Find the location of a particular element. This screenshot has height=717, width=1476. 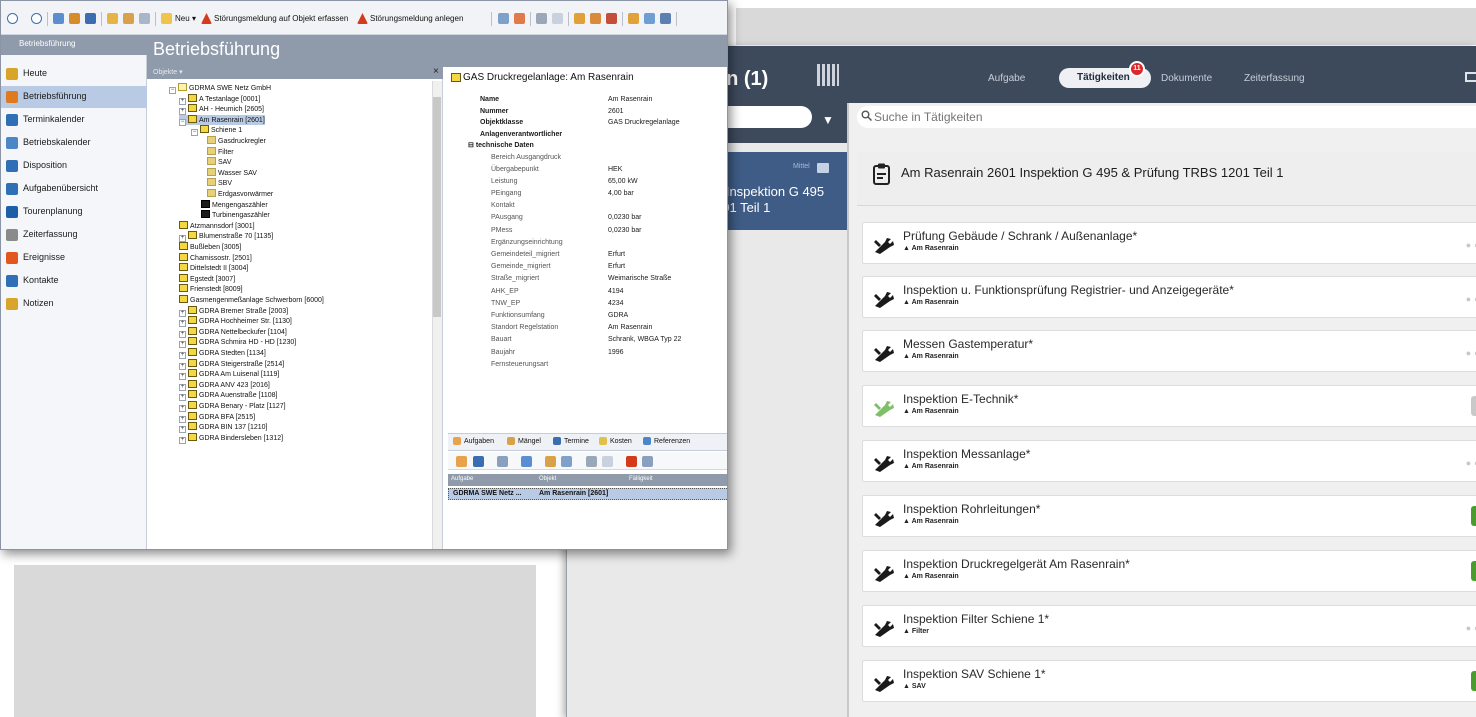

search-input is located at coordinates (1174, 117).